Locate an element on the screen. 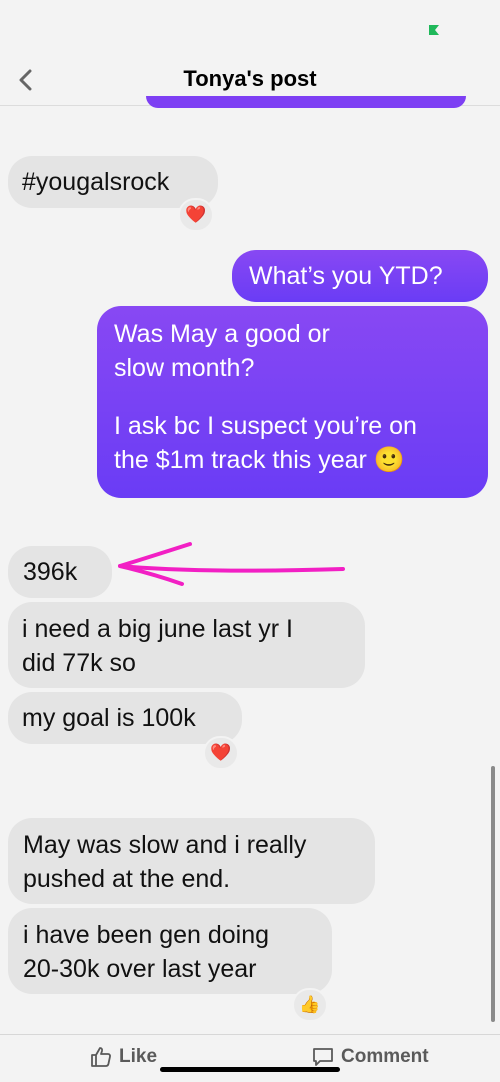 Image resolution: width=500 pixels, height=1082 pixels. message-text: #yougalsrock is located at coordinates (96, 182).